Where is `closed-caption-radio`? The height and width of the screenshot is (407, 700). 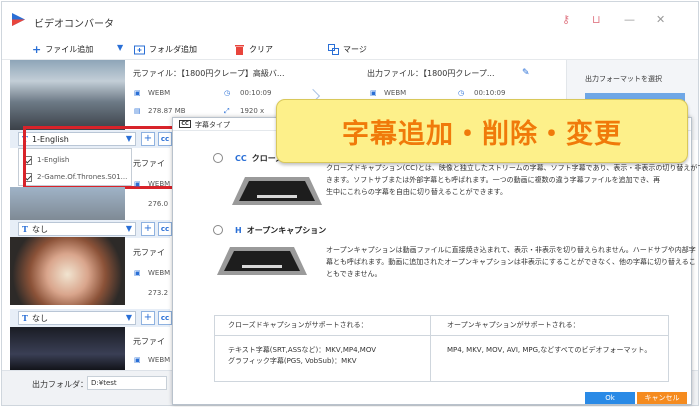
closed-caption-radio is located at coordinates (218, 158).